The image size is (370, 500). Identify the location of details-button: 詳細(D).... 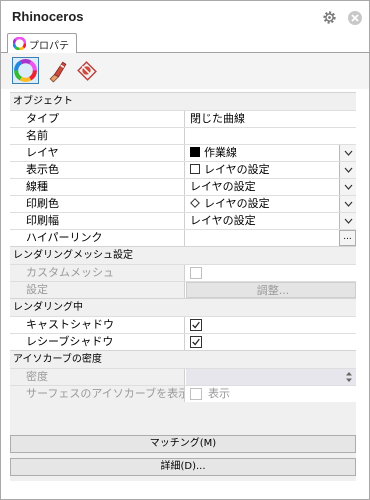
(183, 467).